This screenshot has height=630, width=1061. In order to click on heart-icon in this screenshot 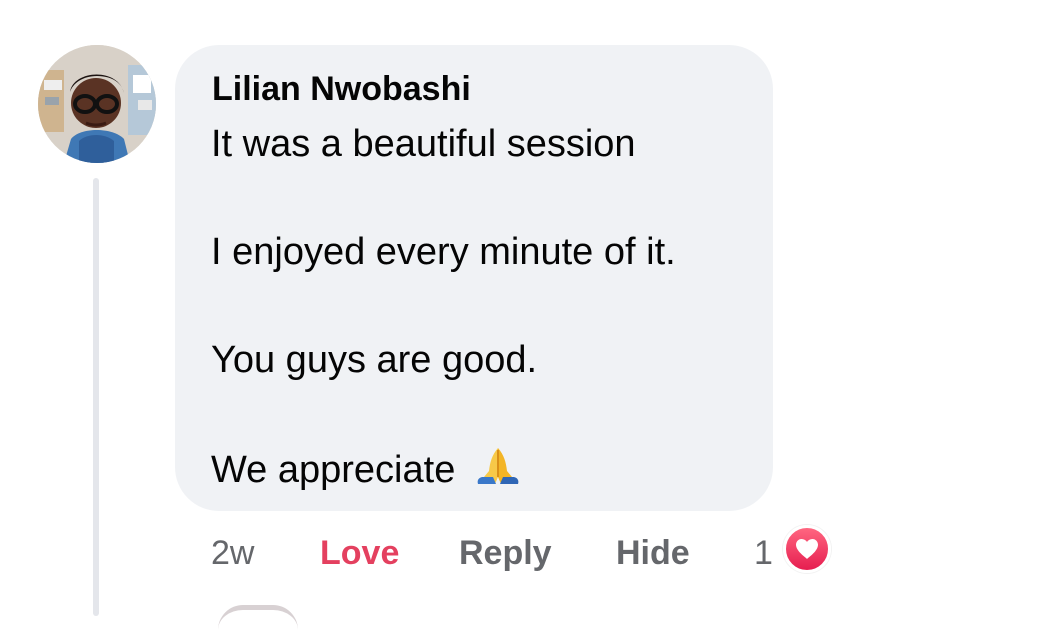, I will do `click(807, 549)`.